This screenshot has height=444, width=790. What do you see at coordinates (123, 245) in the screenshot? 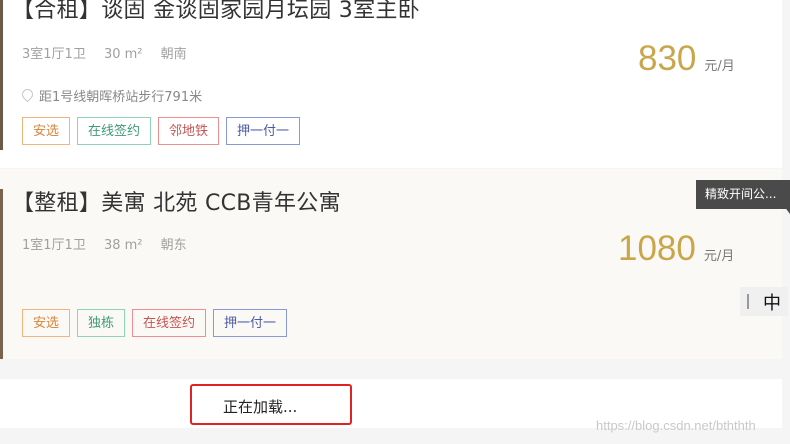
I see `listing-area: 38 m²` at bounding box center [123, 245].